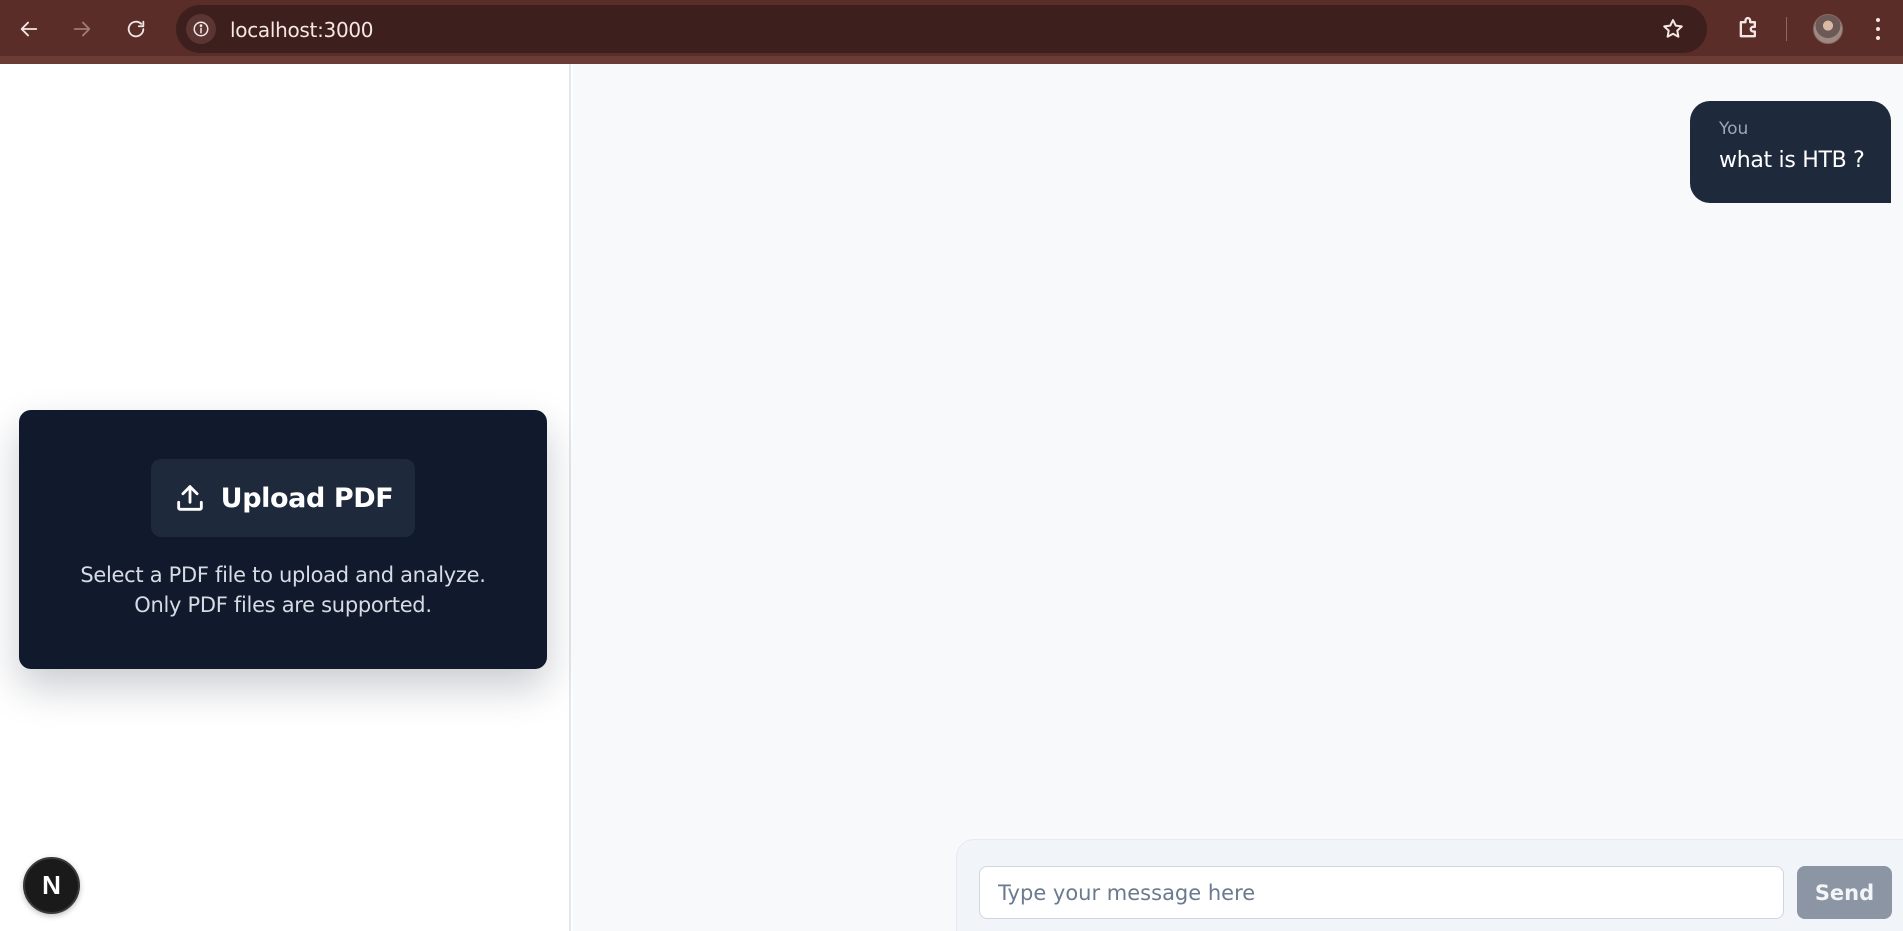  I want to click on browser-menu-button, so click(1878, 29).